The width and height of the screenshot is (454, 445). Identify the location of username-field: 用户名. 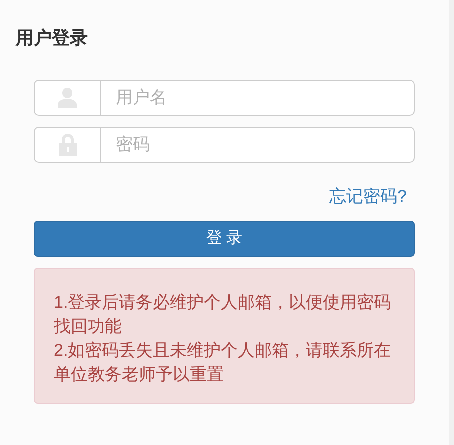
(258, 98).